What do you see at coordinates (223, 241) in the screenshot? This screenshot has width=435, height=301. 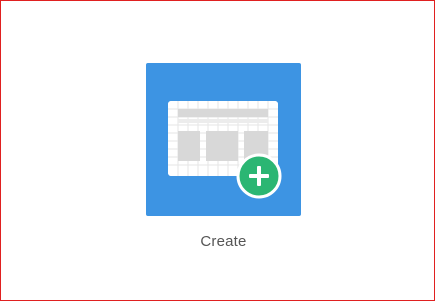 I see `create-label: Create` at bounding box center [223, 241].